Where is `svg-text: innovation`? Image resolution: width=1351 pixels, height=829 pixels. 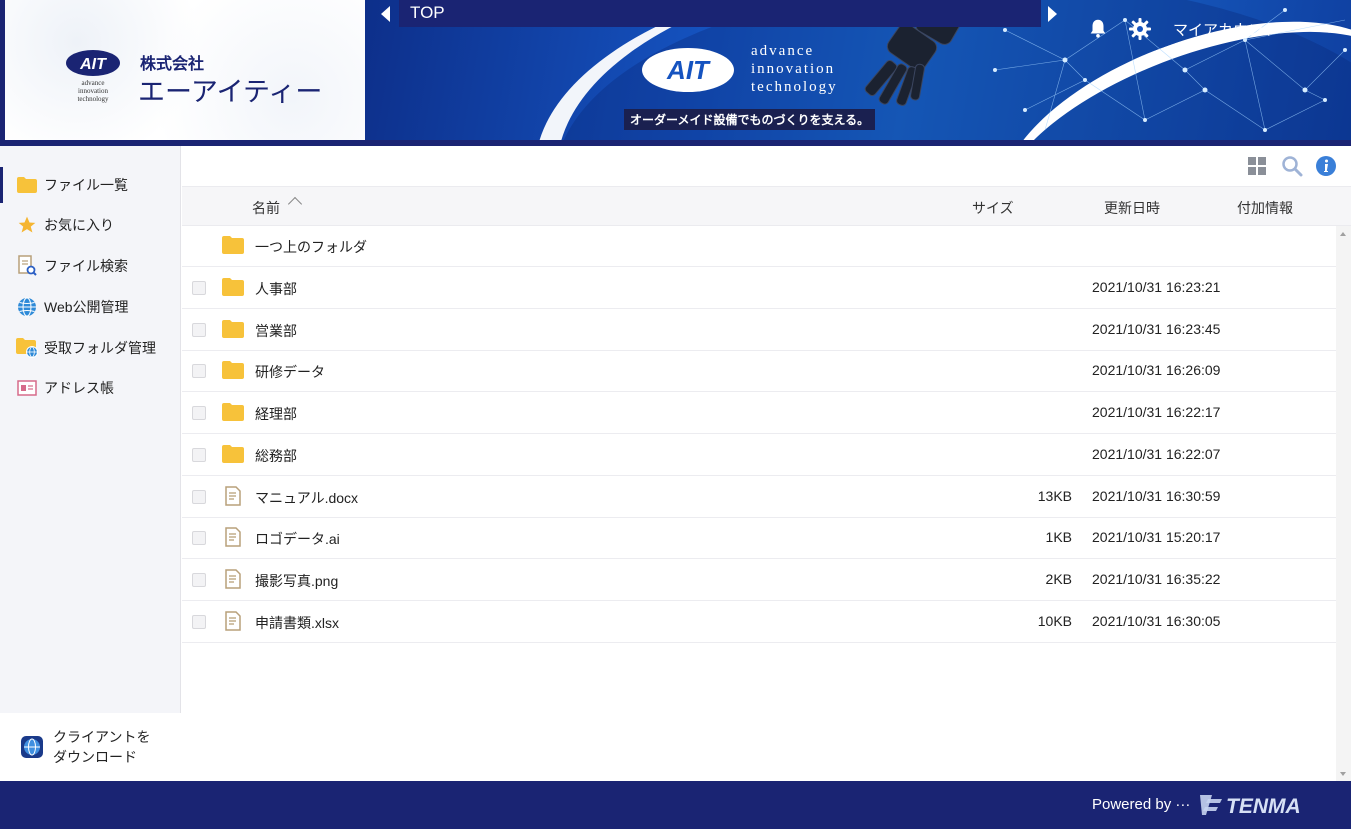
svg-text: innovation is located at coordinates (93, 91).